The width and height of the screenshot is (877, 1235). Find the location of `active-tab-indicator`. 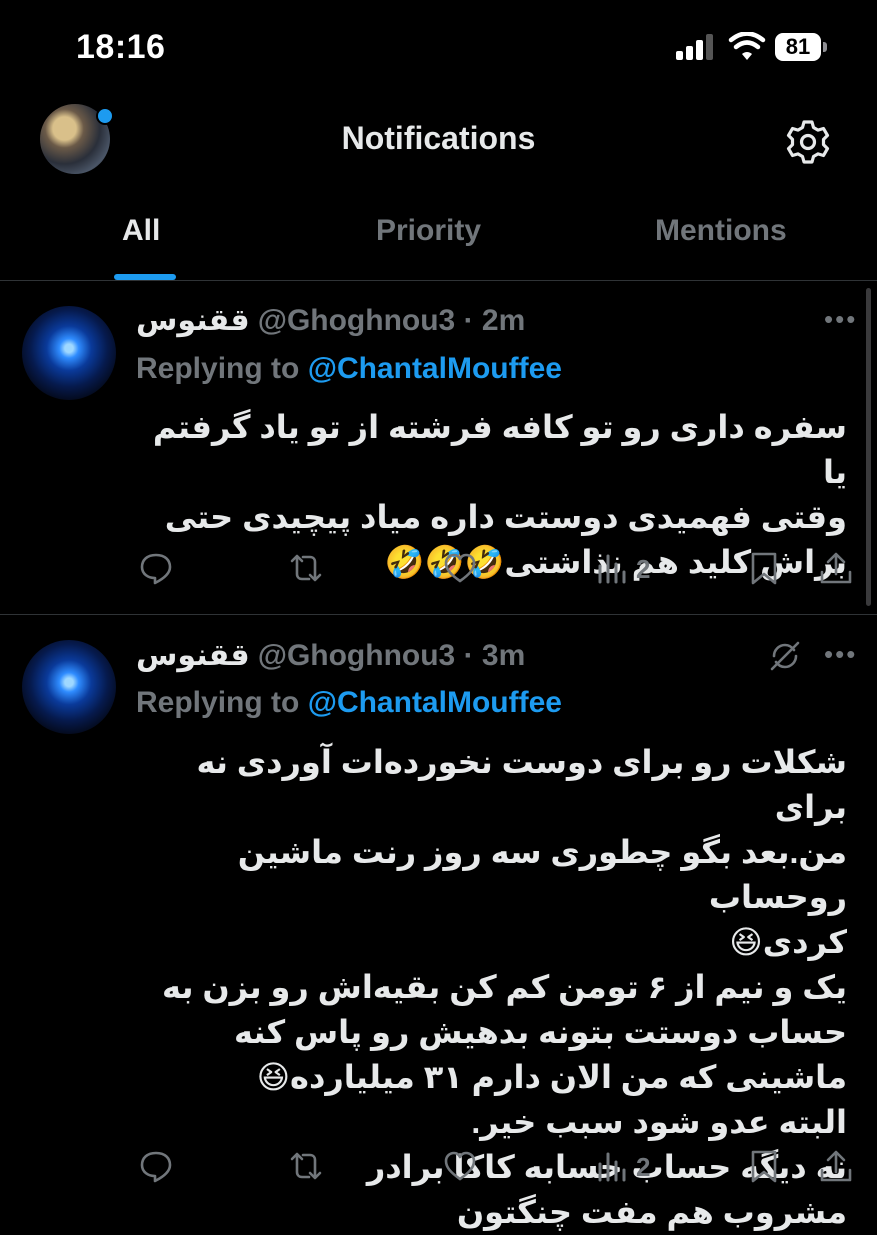

active-tab-indicator is located at coordinates (145, 277).